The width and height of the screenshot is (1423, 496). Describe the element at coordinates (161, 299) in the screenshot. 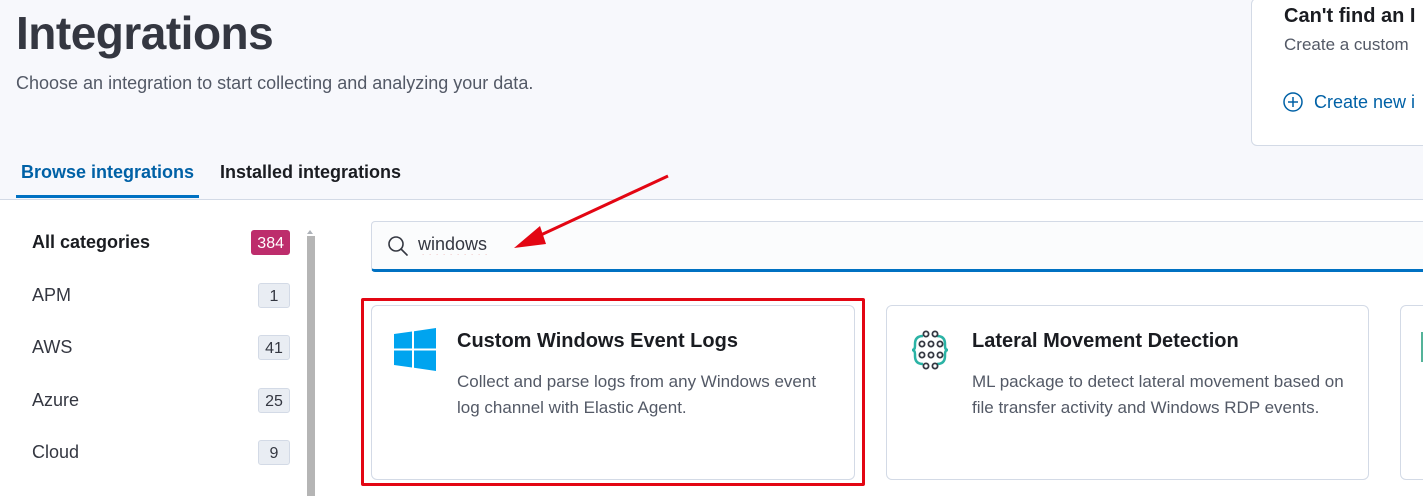

I see `category-apm: APM 1` at that location.